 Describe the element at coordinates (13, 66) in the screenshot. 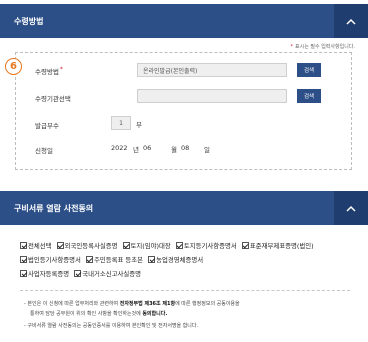

I see `step-number-badge: 6` at that location.